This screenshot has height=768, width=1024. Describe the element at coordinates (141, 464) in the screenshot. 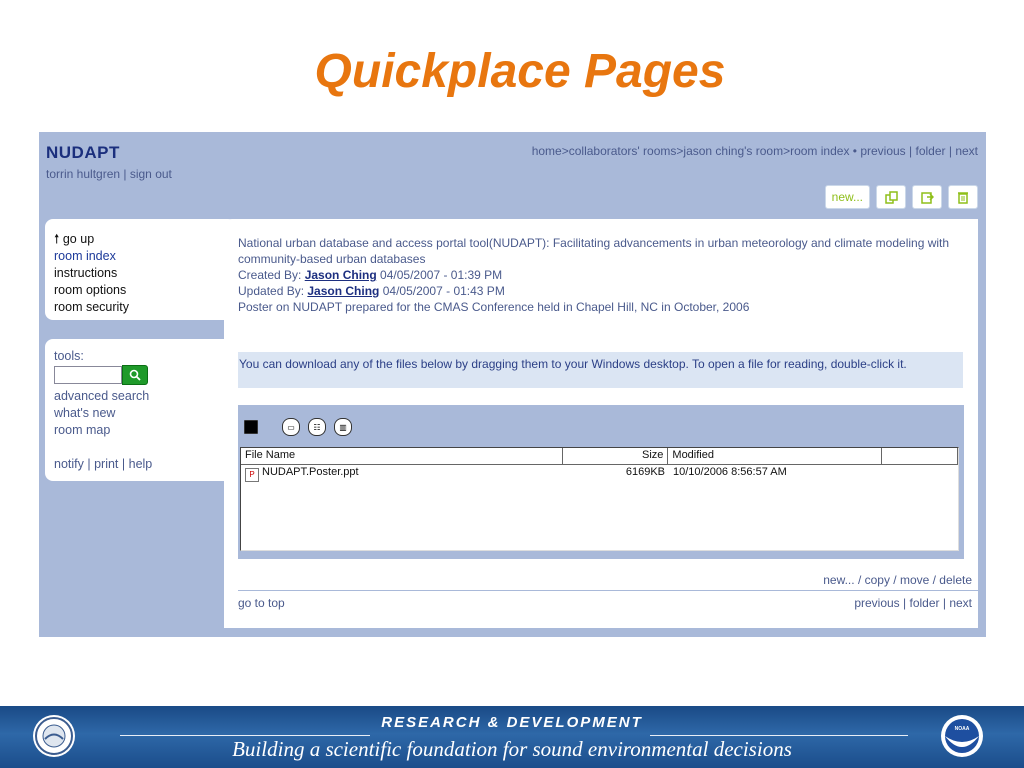

I see `help-link: help` at that location.